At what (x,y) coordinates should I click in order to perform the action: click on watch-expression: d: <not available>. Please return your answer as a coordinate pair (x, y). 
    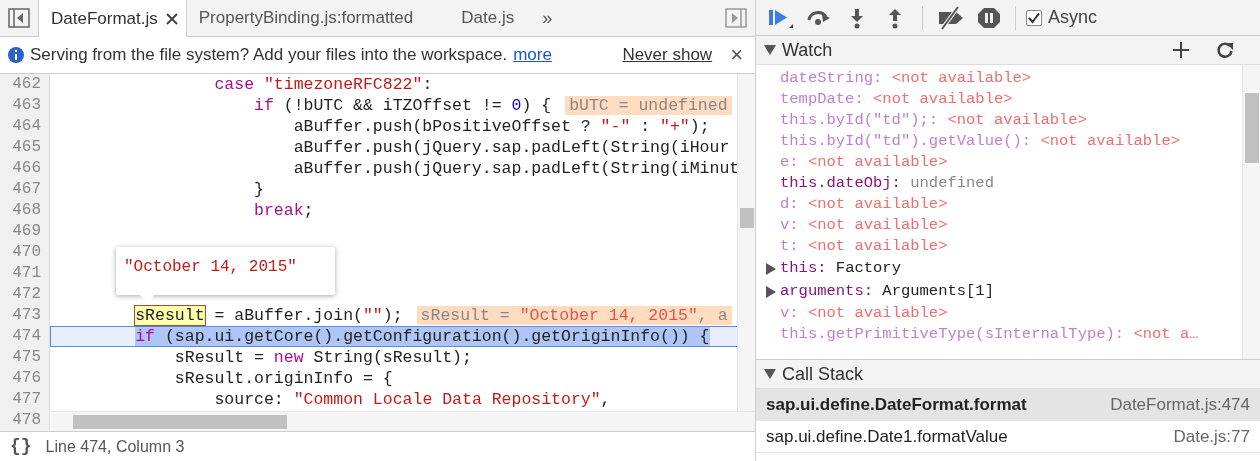
    Looking at the image, I should click on (864, 204).